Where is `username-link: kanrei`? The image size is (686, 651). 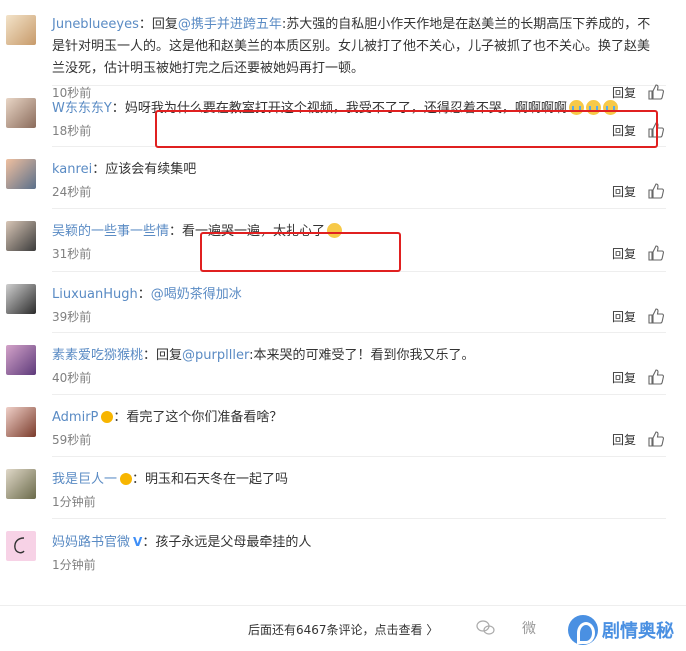 username-link: kanrei is located at coordinates (72, 169).